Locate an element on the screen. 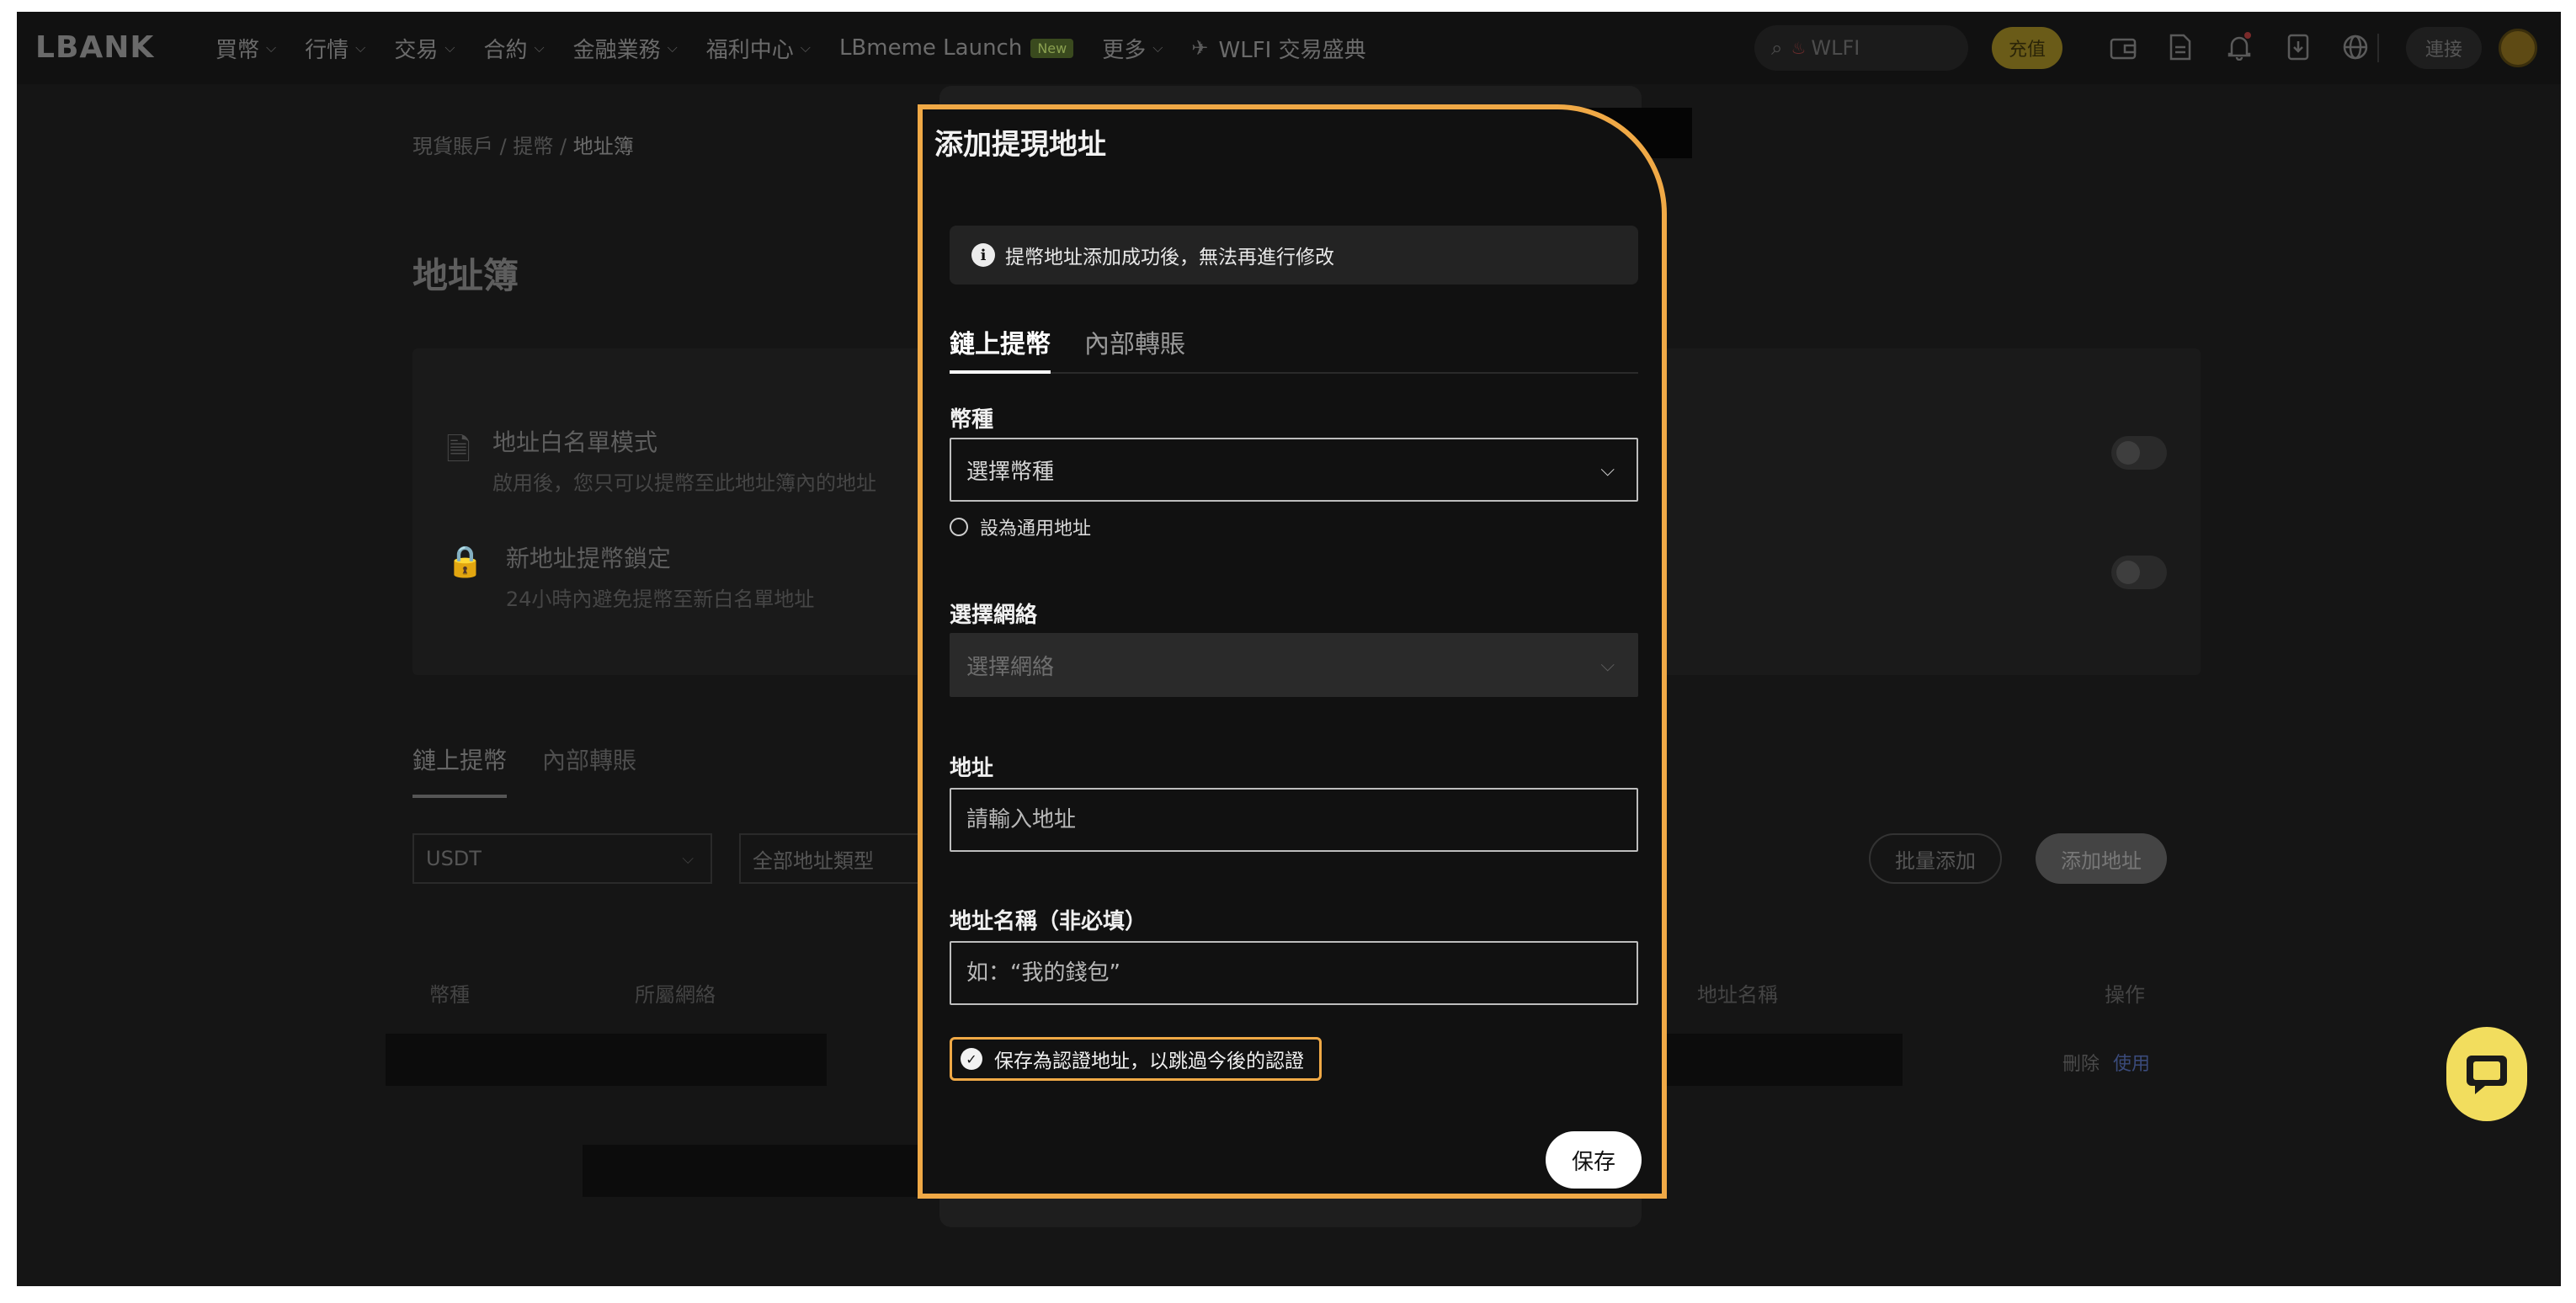  address-field is located at coordinates (1294, 820).